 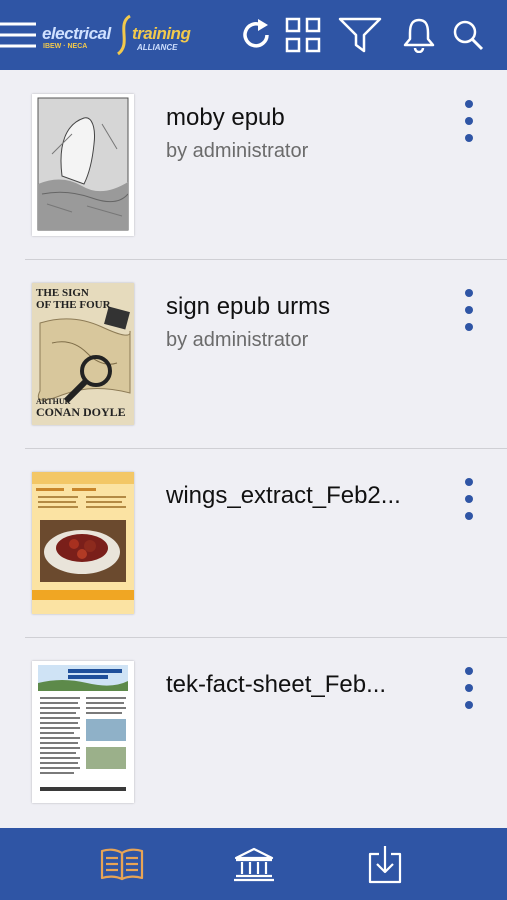 What do you see at coordinates (225, 117) in the screenshot?
I see `item-title: moby epub` at bounding box center [225, 117].